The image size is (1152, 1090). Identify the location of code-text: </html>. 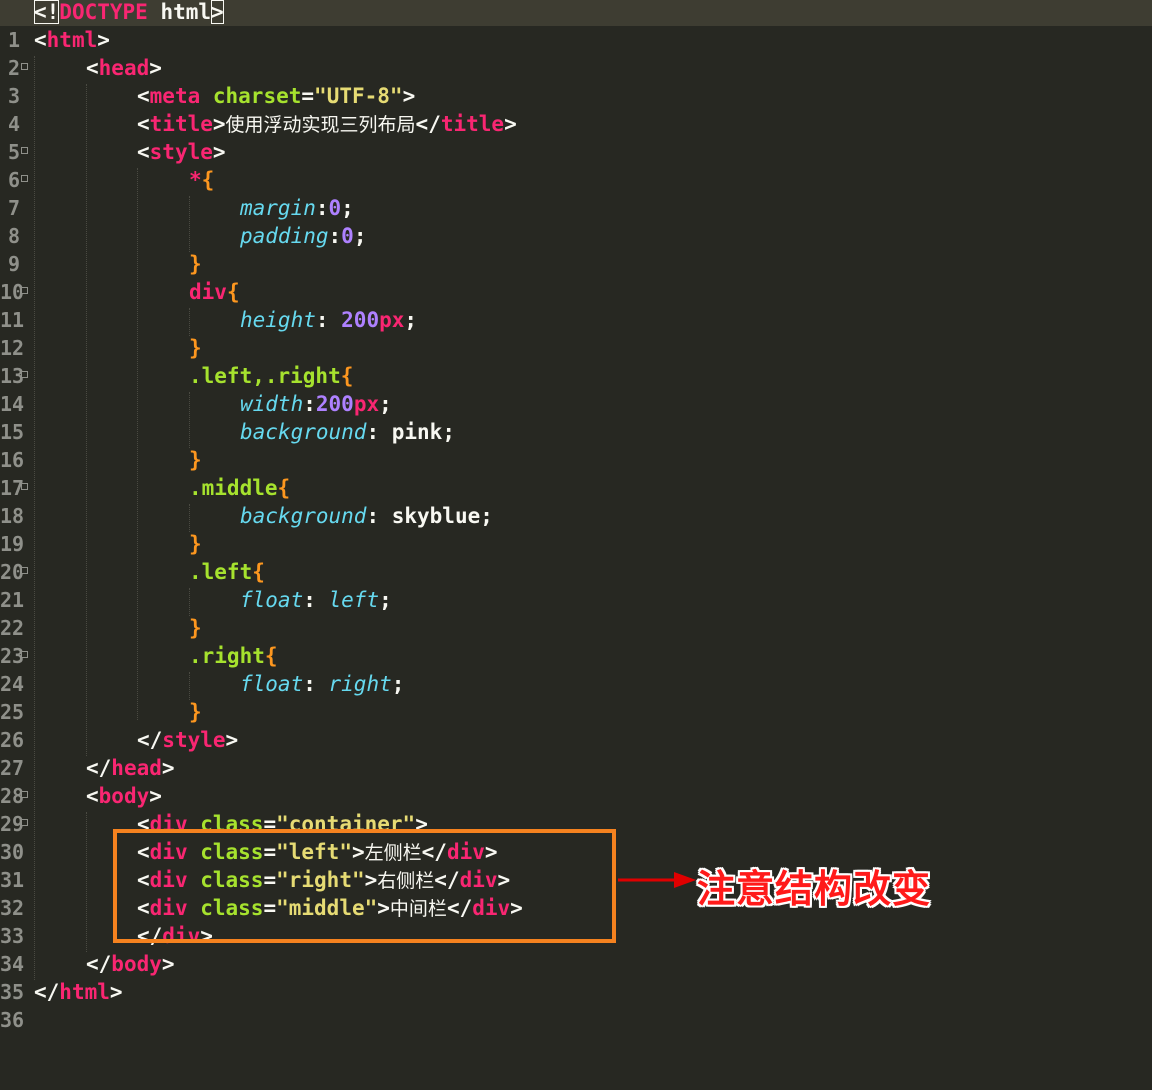
(78, 992).